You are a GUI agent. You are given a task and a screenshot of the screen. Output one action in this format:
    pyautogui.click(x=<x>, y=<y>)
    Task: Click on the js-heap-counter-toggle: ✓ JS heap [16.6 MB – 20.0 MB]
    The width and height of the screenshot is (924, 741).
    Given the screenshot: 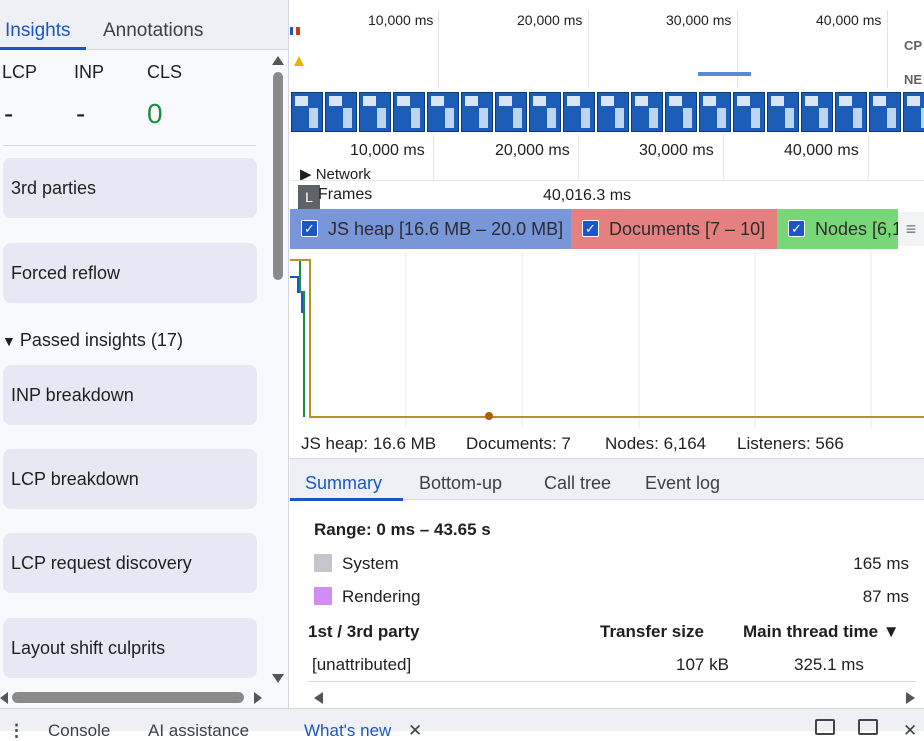 What is the action you would take?
    pyautogui.click(x=430, y=229)
    